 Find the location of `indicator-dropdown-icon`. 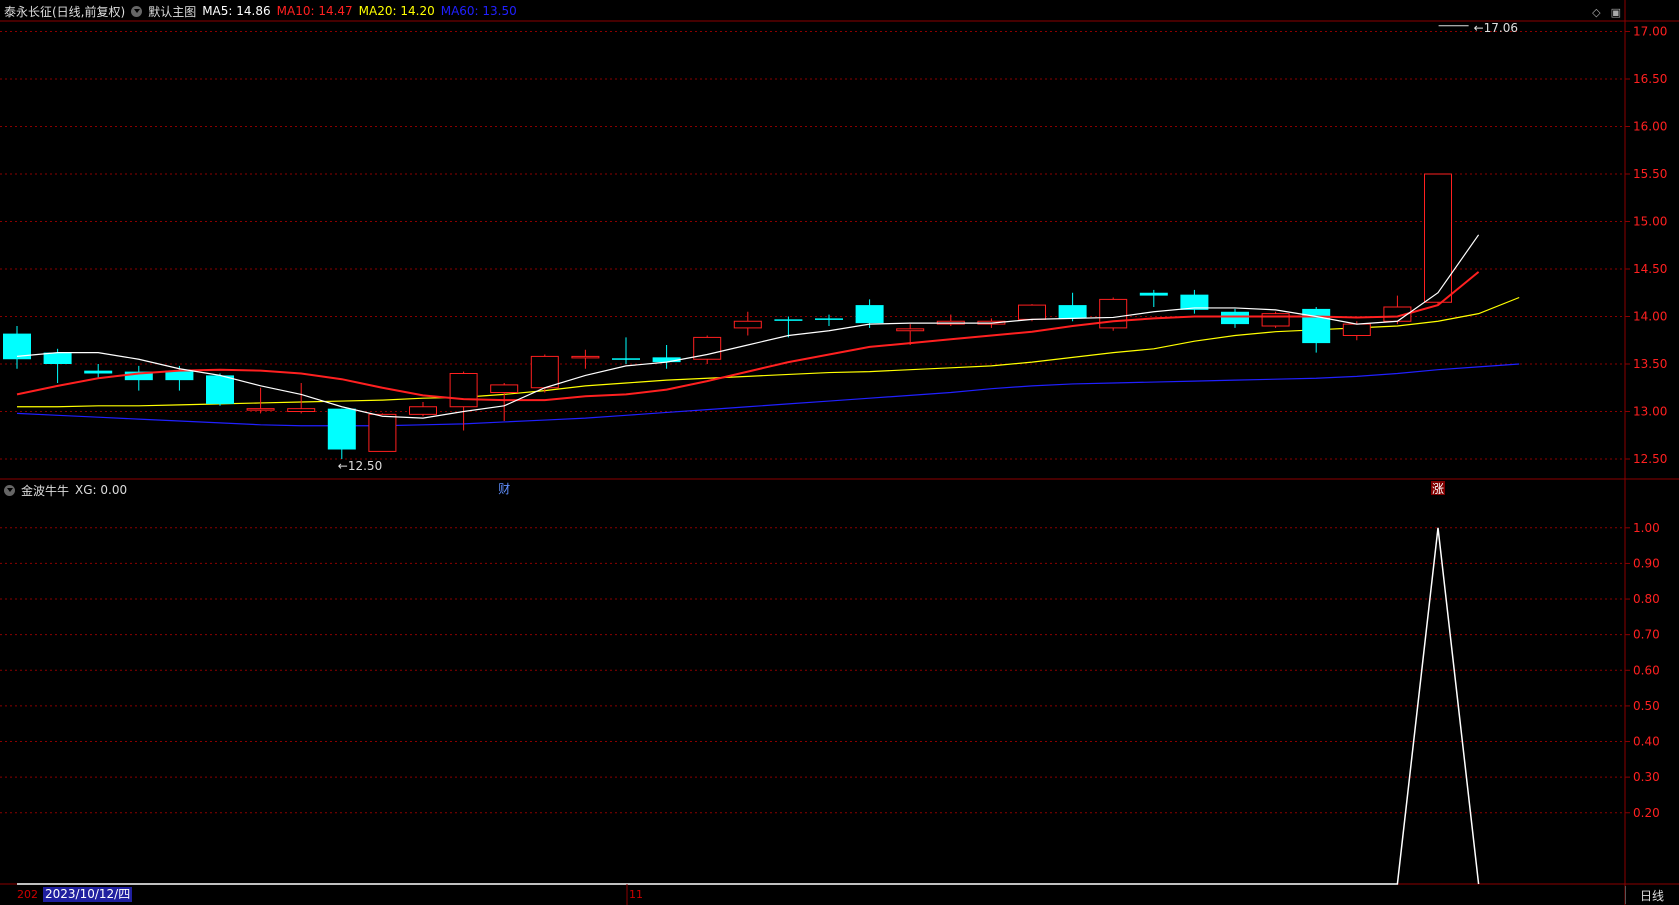

indicator-dropdown-icon is located at coordinates (9, 490).